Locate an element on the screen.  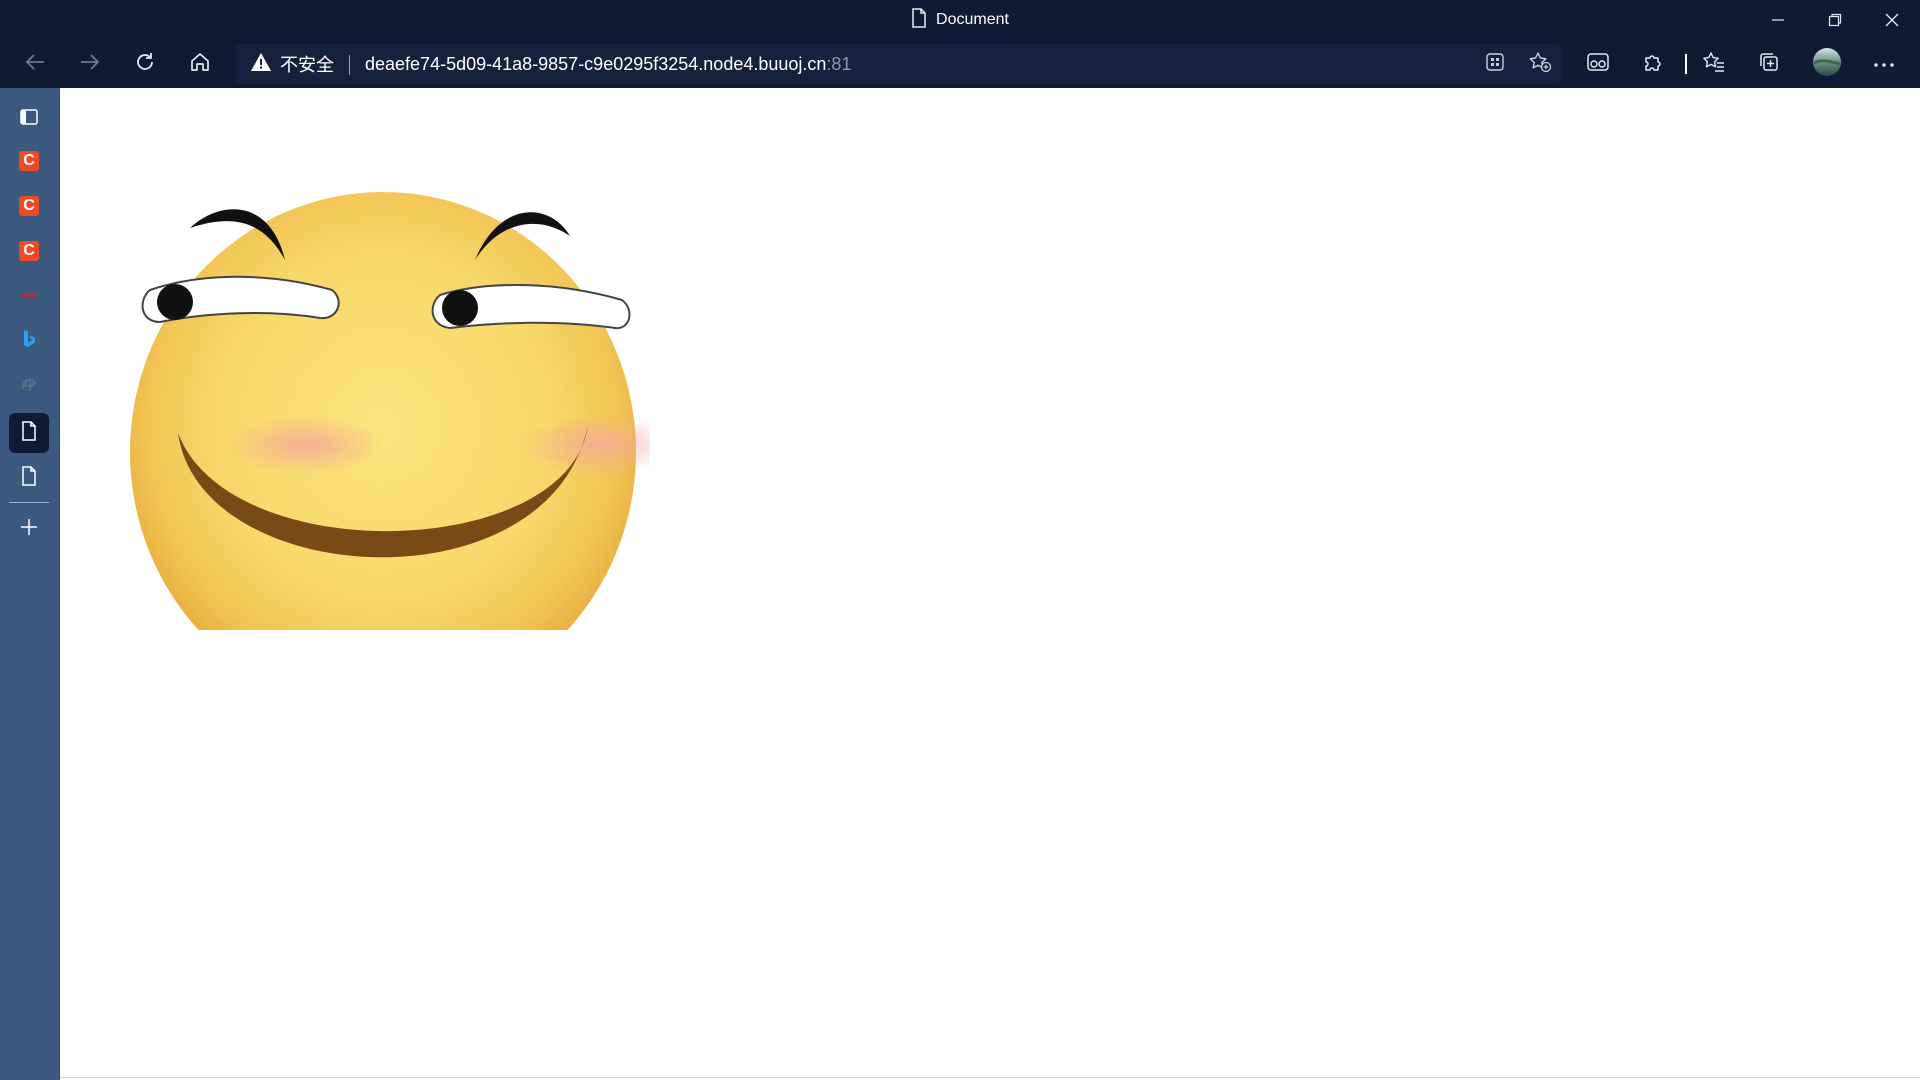
tab-actions-icon is located at coordinates (29, 119).